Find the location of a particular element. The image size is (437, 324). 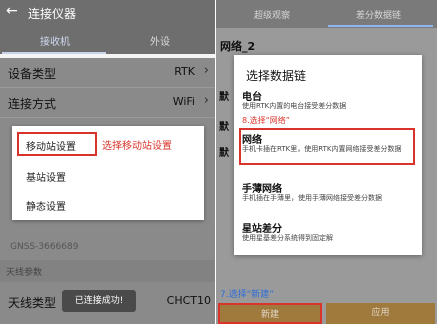

menu-item-rover-settings: 移动站设置 is located at coordinates (51, 145).